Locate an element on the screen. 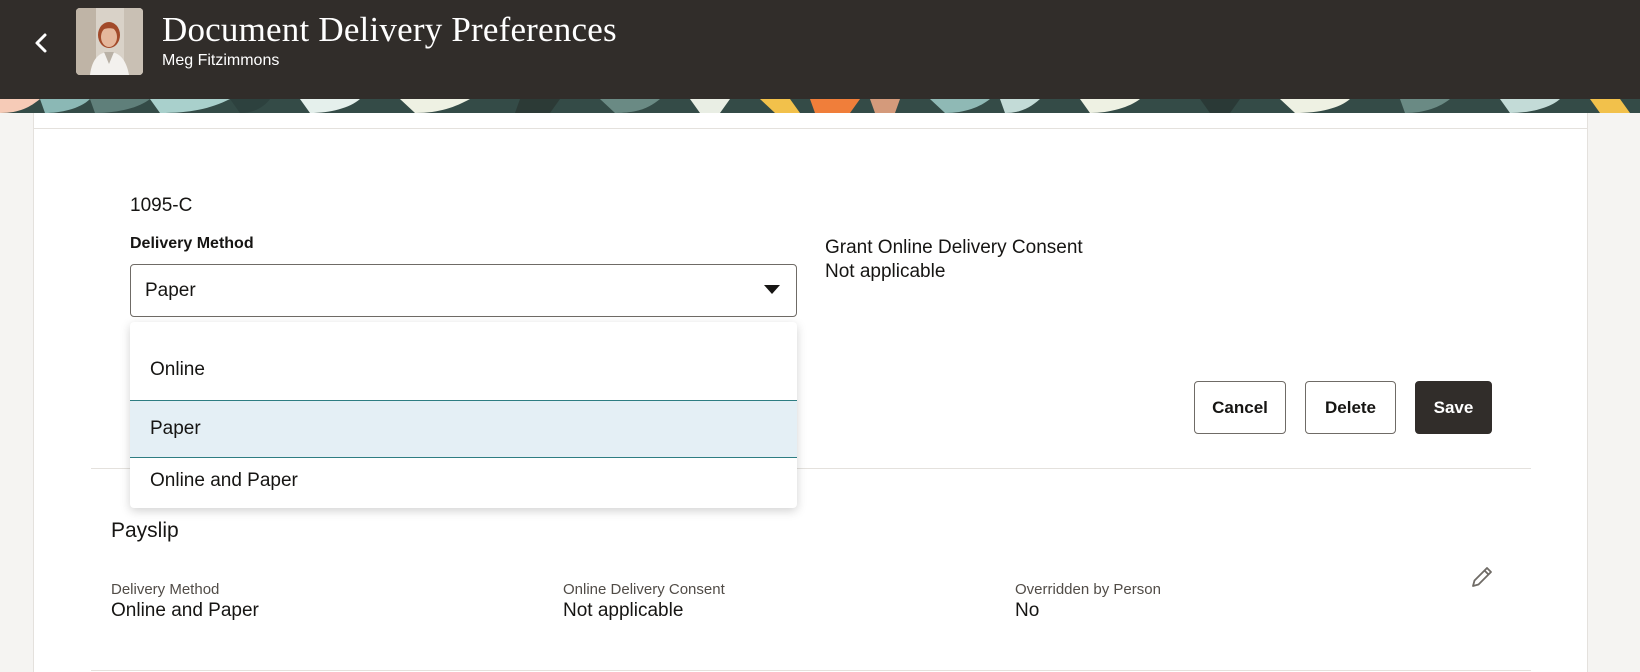 This screenshot has height=672, width=1640. cancel-button: Cancel is located at coordinates (1240, 407).